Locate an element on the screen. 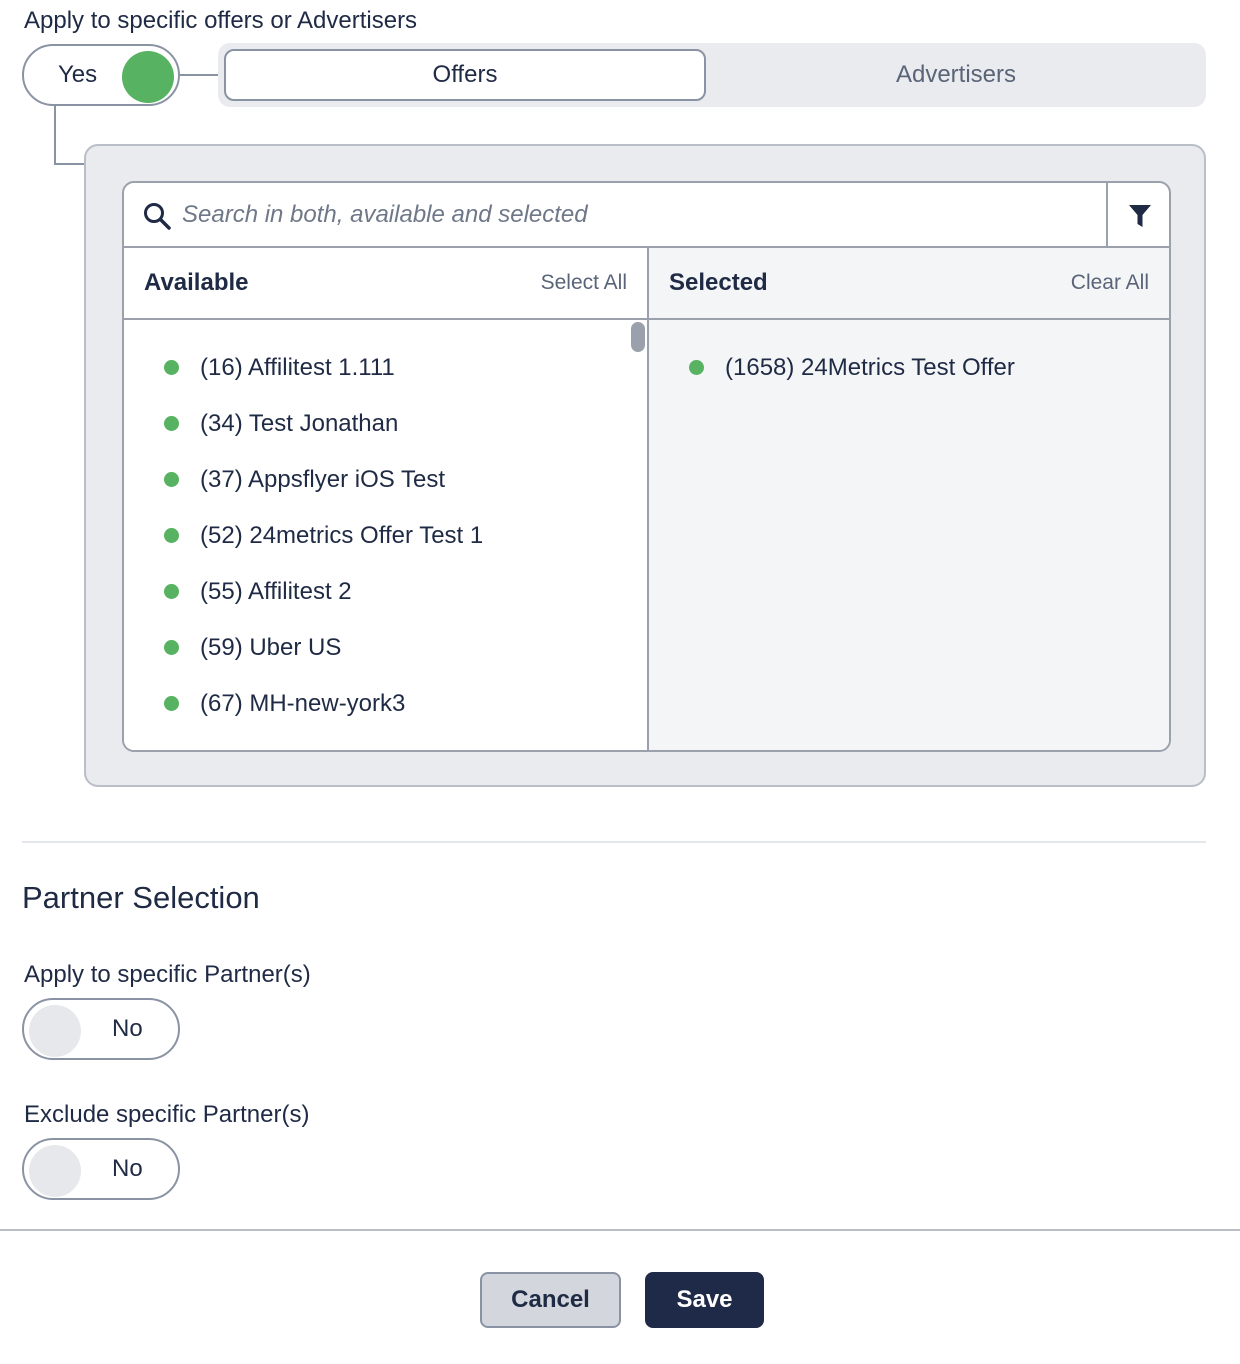  list-item: (55) Affilitest 2 is located at coordinates (385, 592).